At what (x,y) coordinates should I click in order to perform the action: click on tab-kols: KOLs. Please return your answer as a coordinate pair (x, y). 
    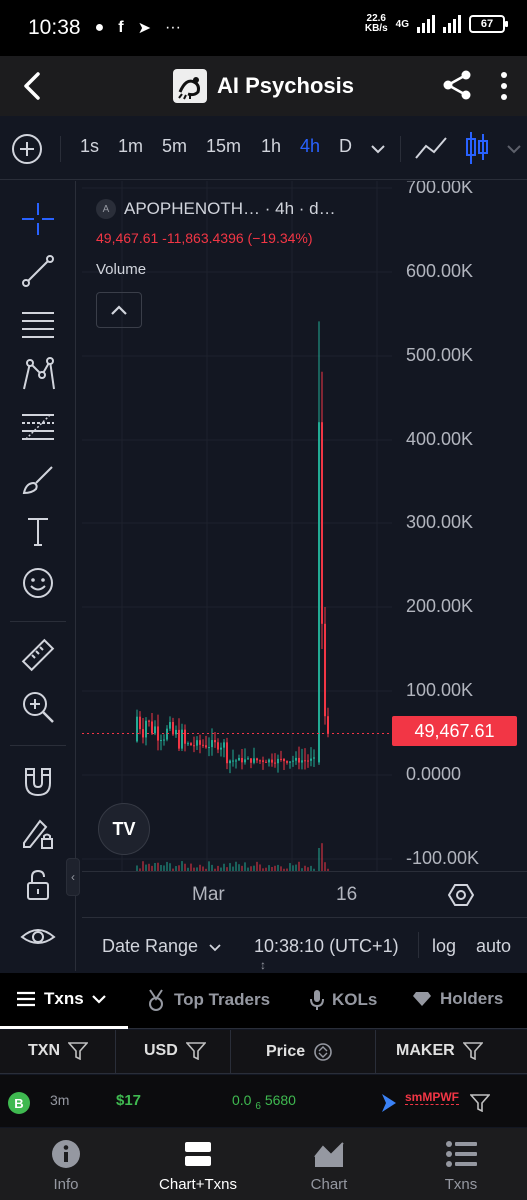
    Looking at the image, I should click on (343, 1000).